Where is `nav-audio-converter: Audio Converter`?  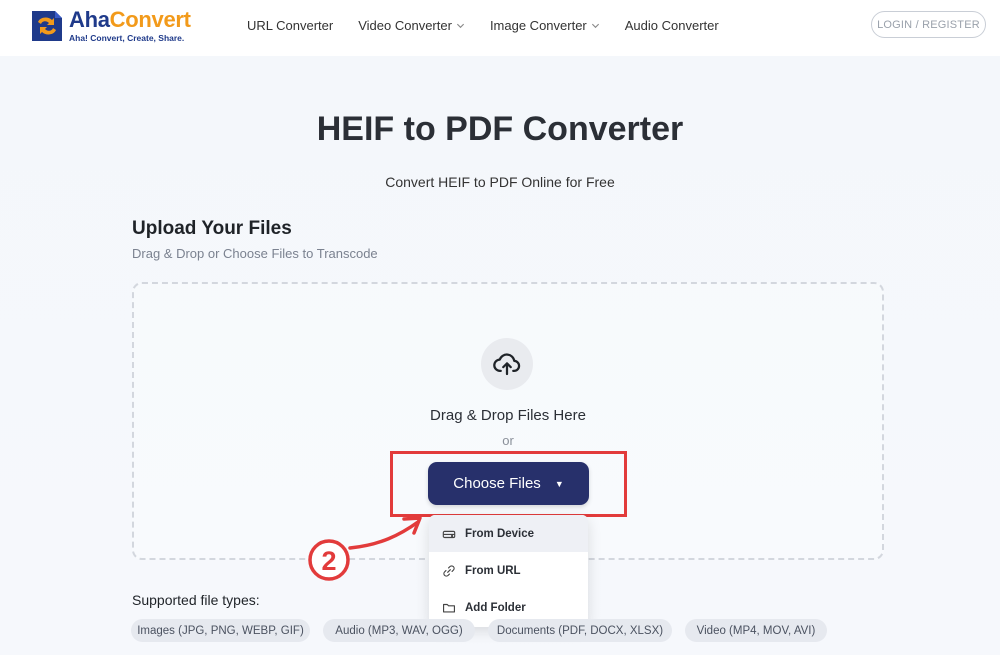 nav-audio-converter: Audio Converter is located at coordinates (672, 25).